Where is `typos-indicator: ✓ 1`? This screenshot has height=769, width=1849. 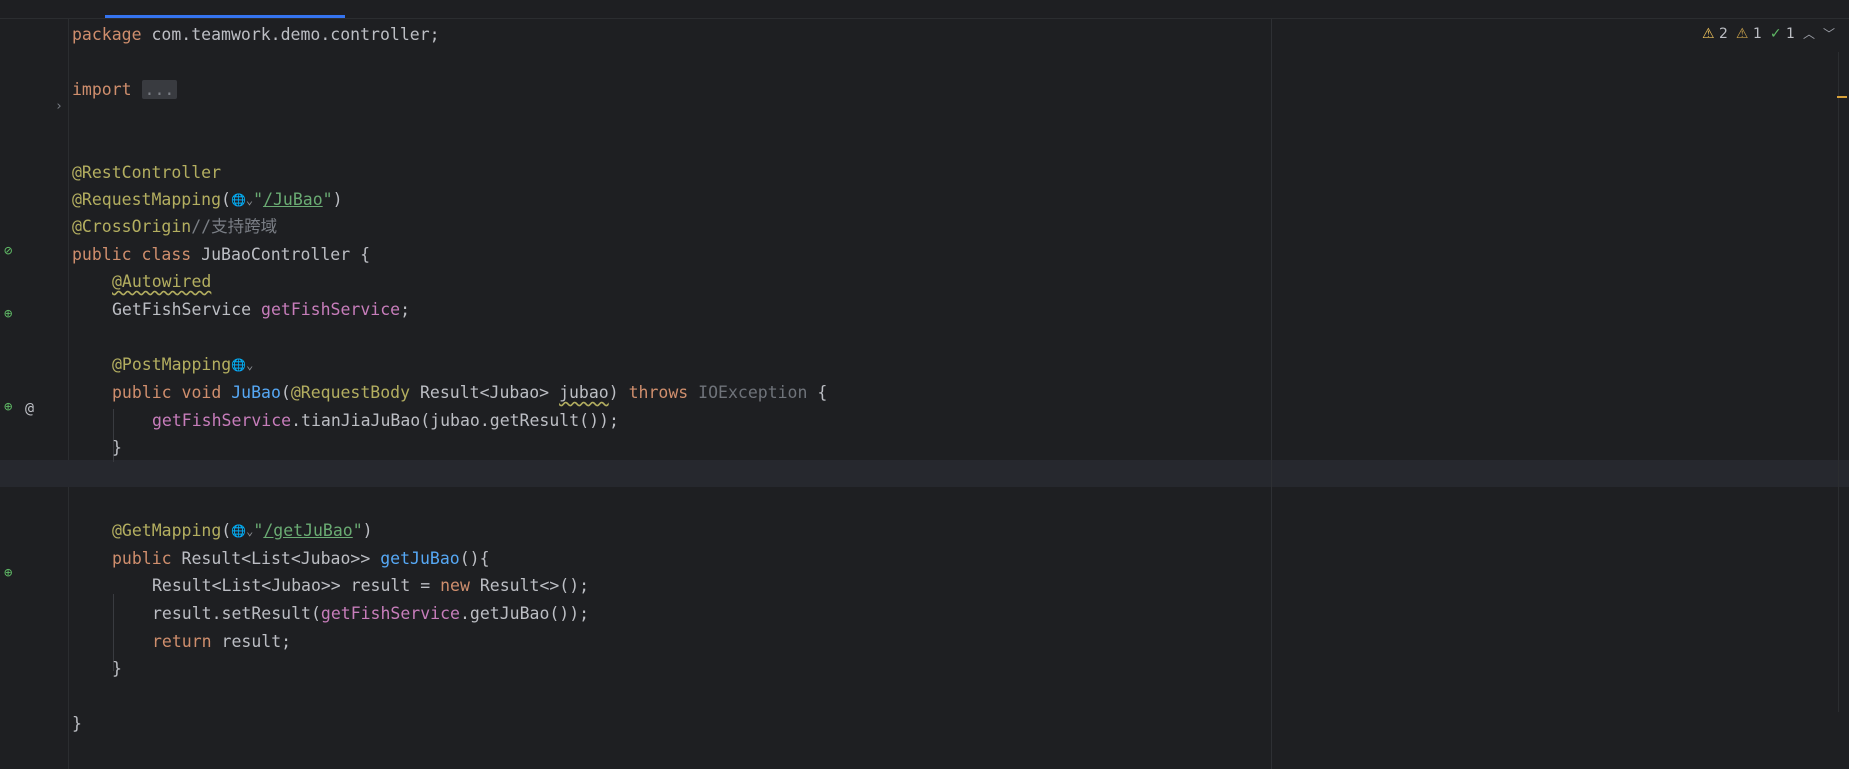
typos-indicator: ✓ 1 is located at coordinates (1782, 34).